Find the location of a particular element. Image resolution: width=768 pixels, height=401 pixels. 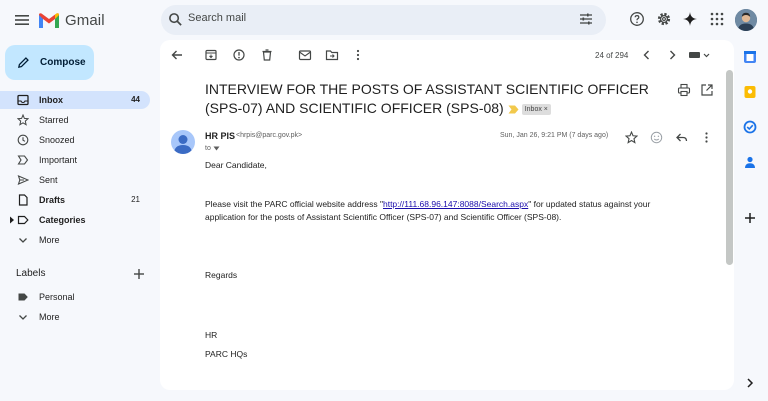

caret-down-icon is located at coordinates (216, 148).